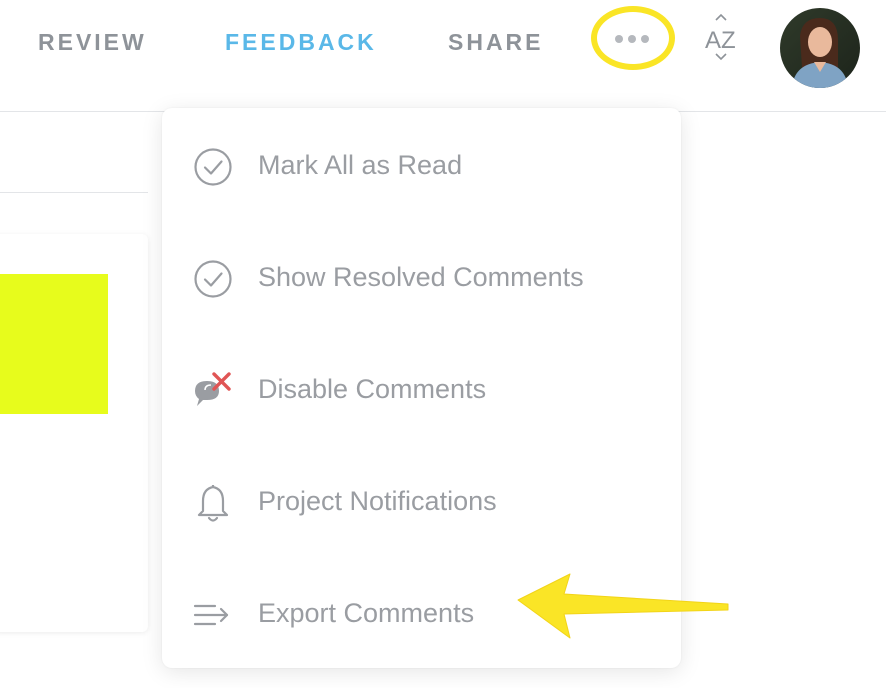 The width and height of the screenshot is (886, 688). I want to click on menu-item-label: Project Notifications, so click(377, 501).